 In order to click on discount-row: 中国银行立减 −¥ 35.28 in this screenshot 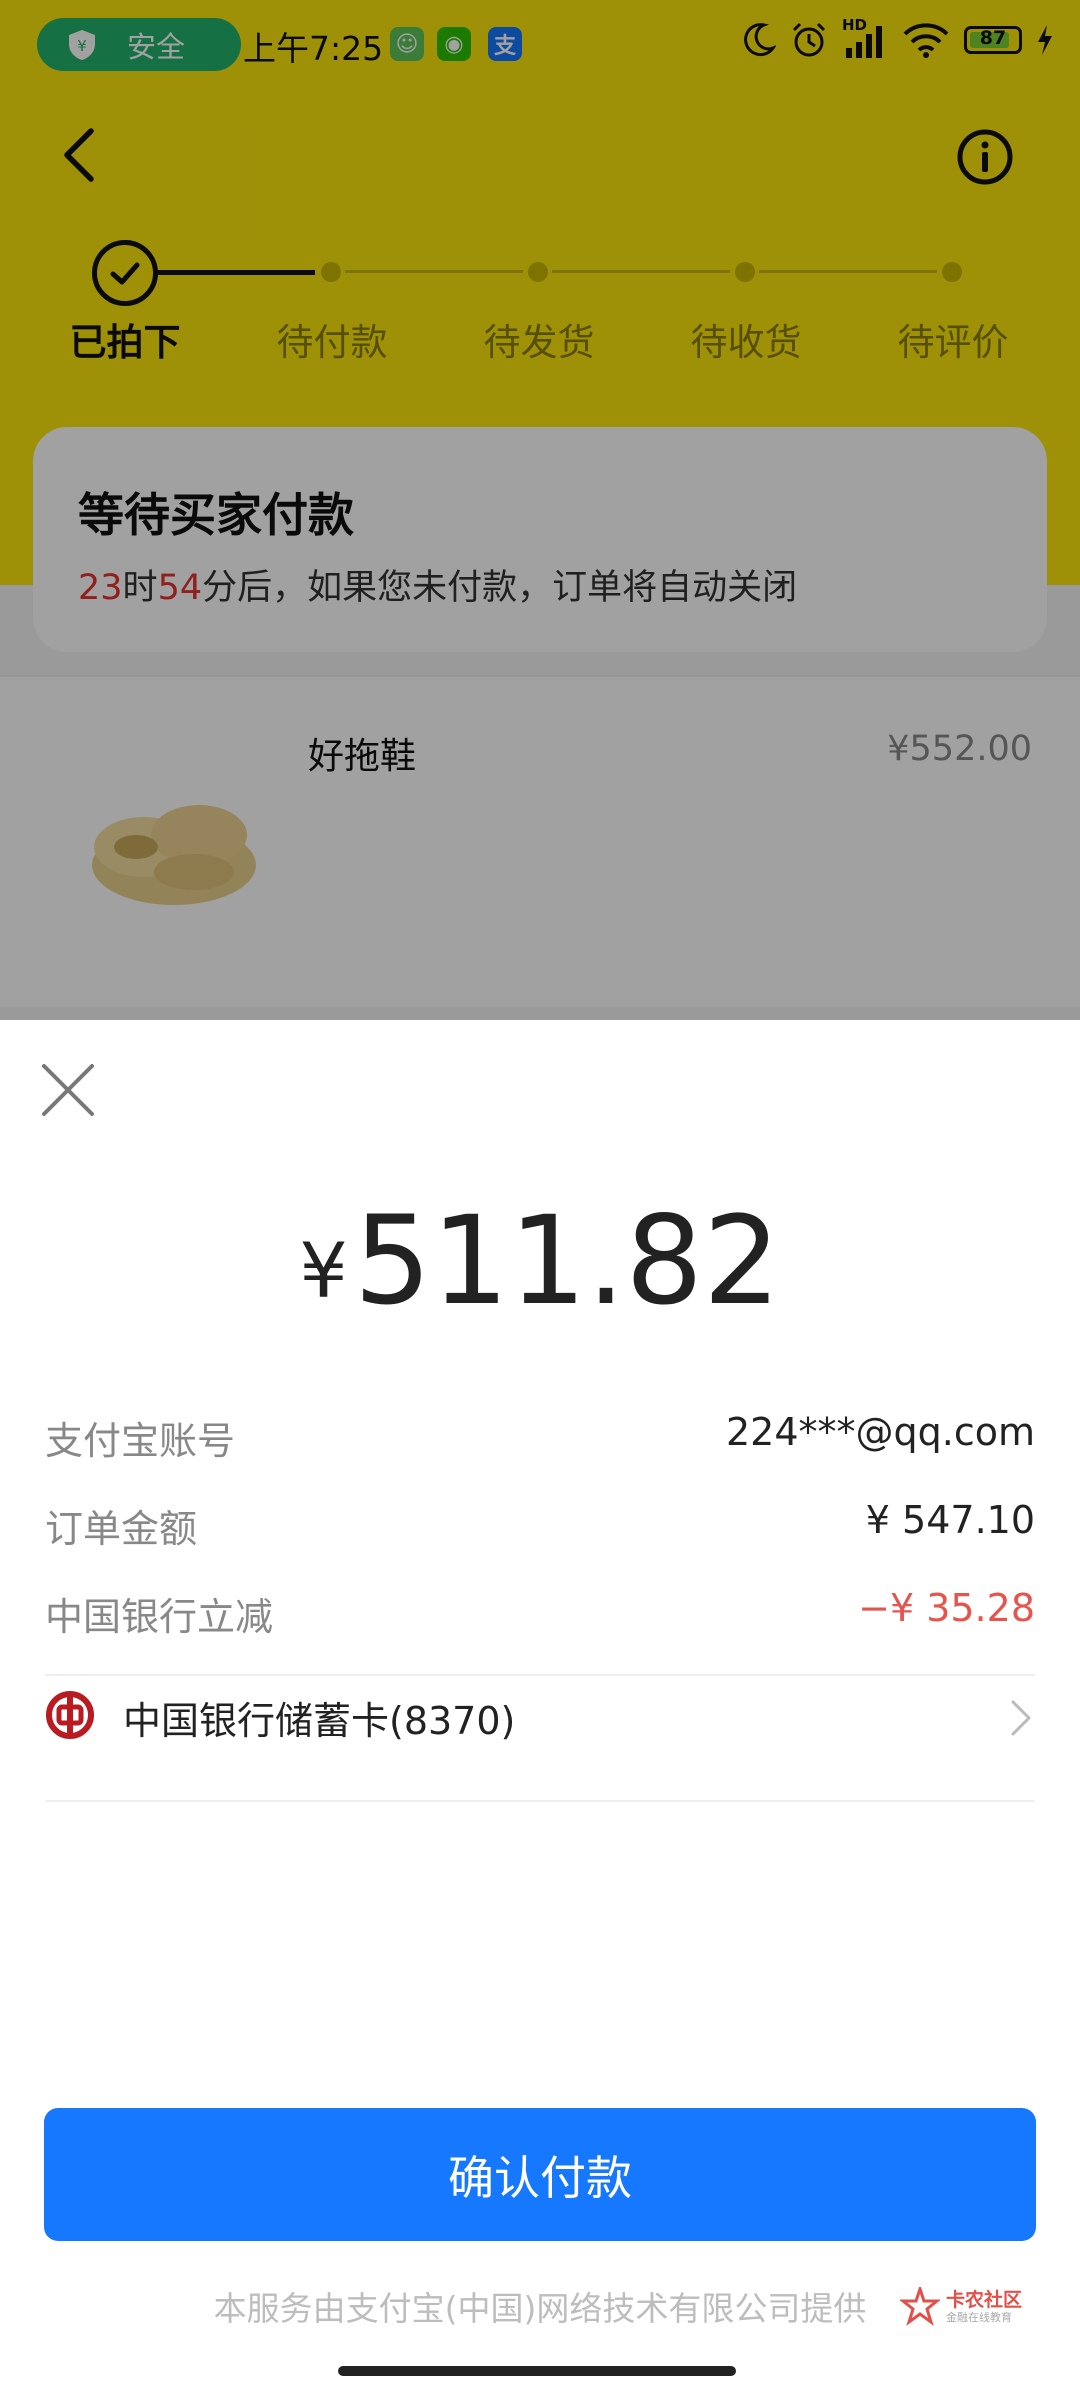, I will do `click(540, 1616)`.